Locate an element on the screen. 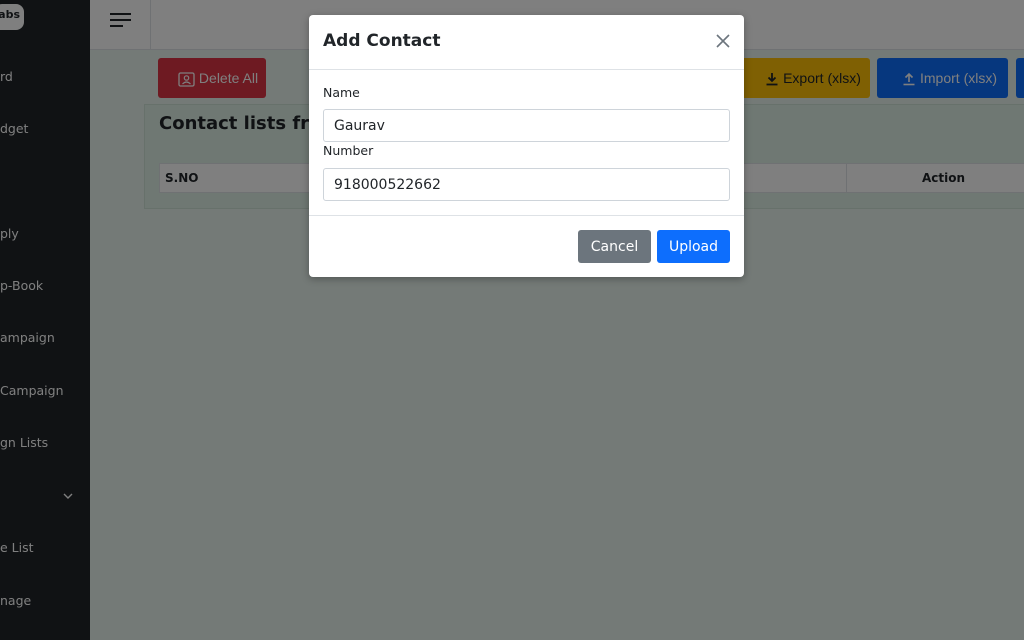  number-label: Number is located at coordinates (348, 150).